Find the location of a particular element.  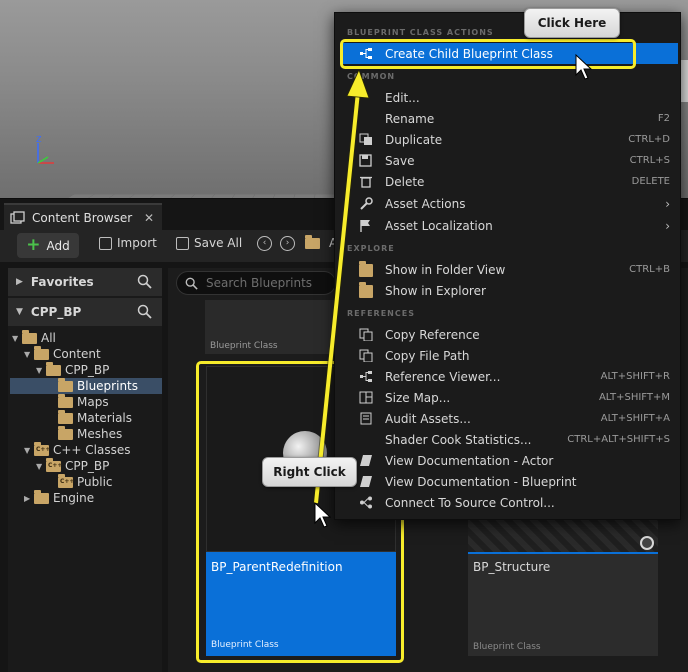

menu-item-view-doc-actor: View Documentation - Actor is located at coordinates (510, 460).